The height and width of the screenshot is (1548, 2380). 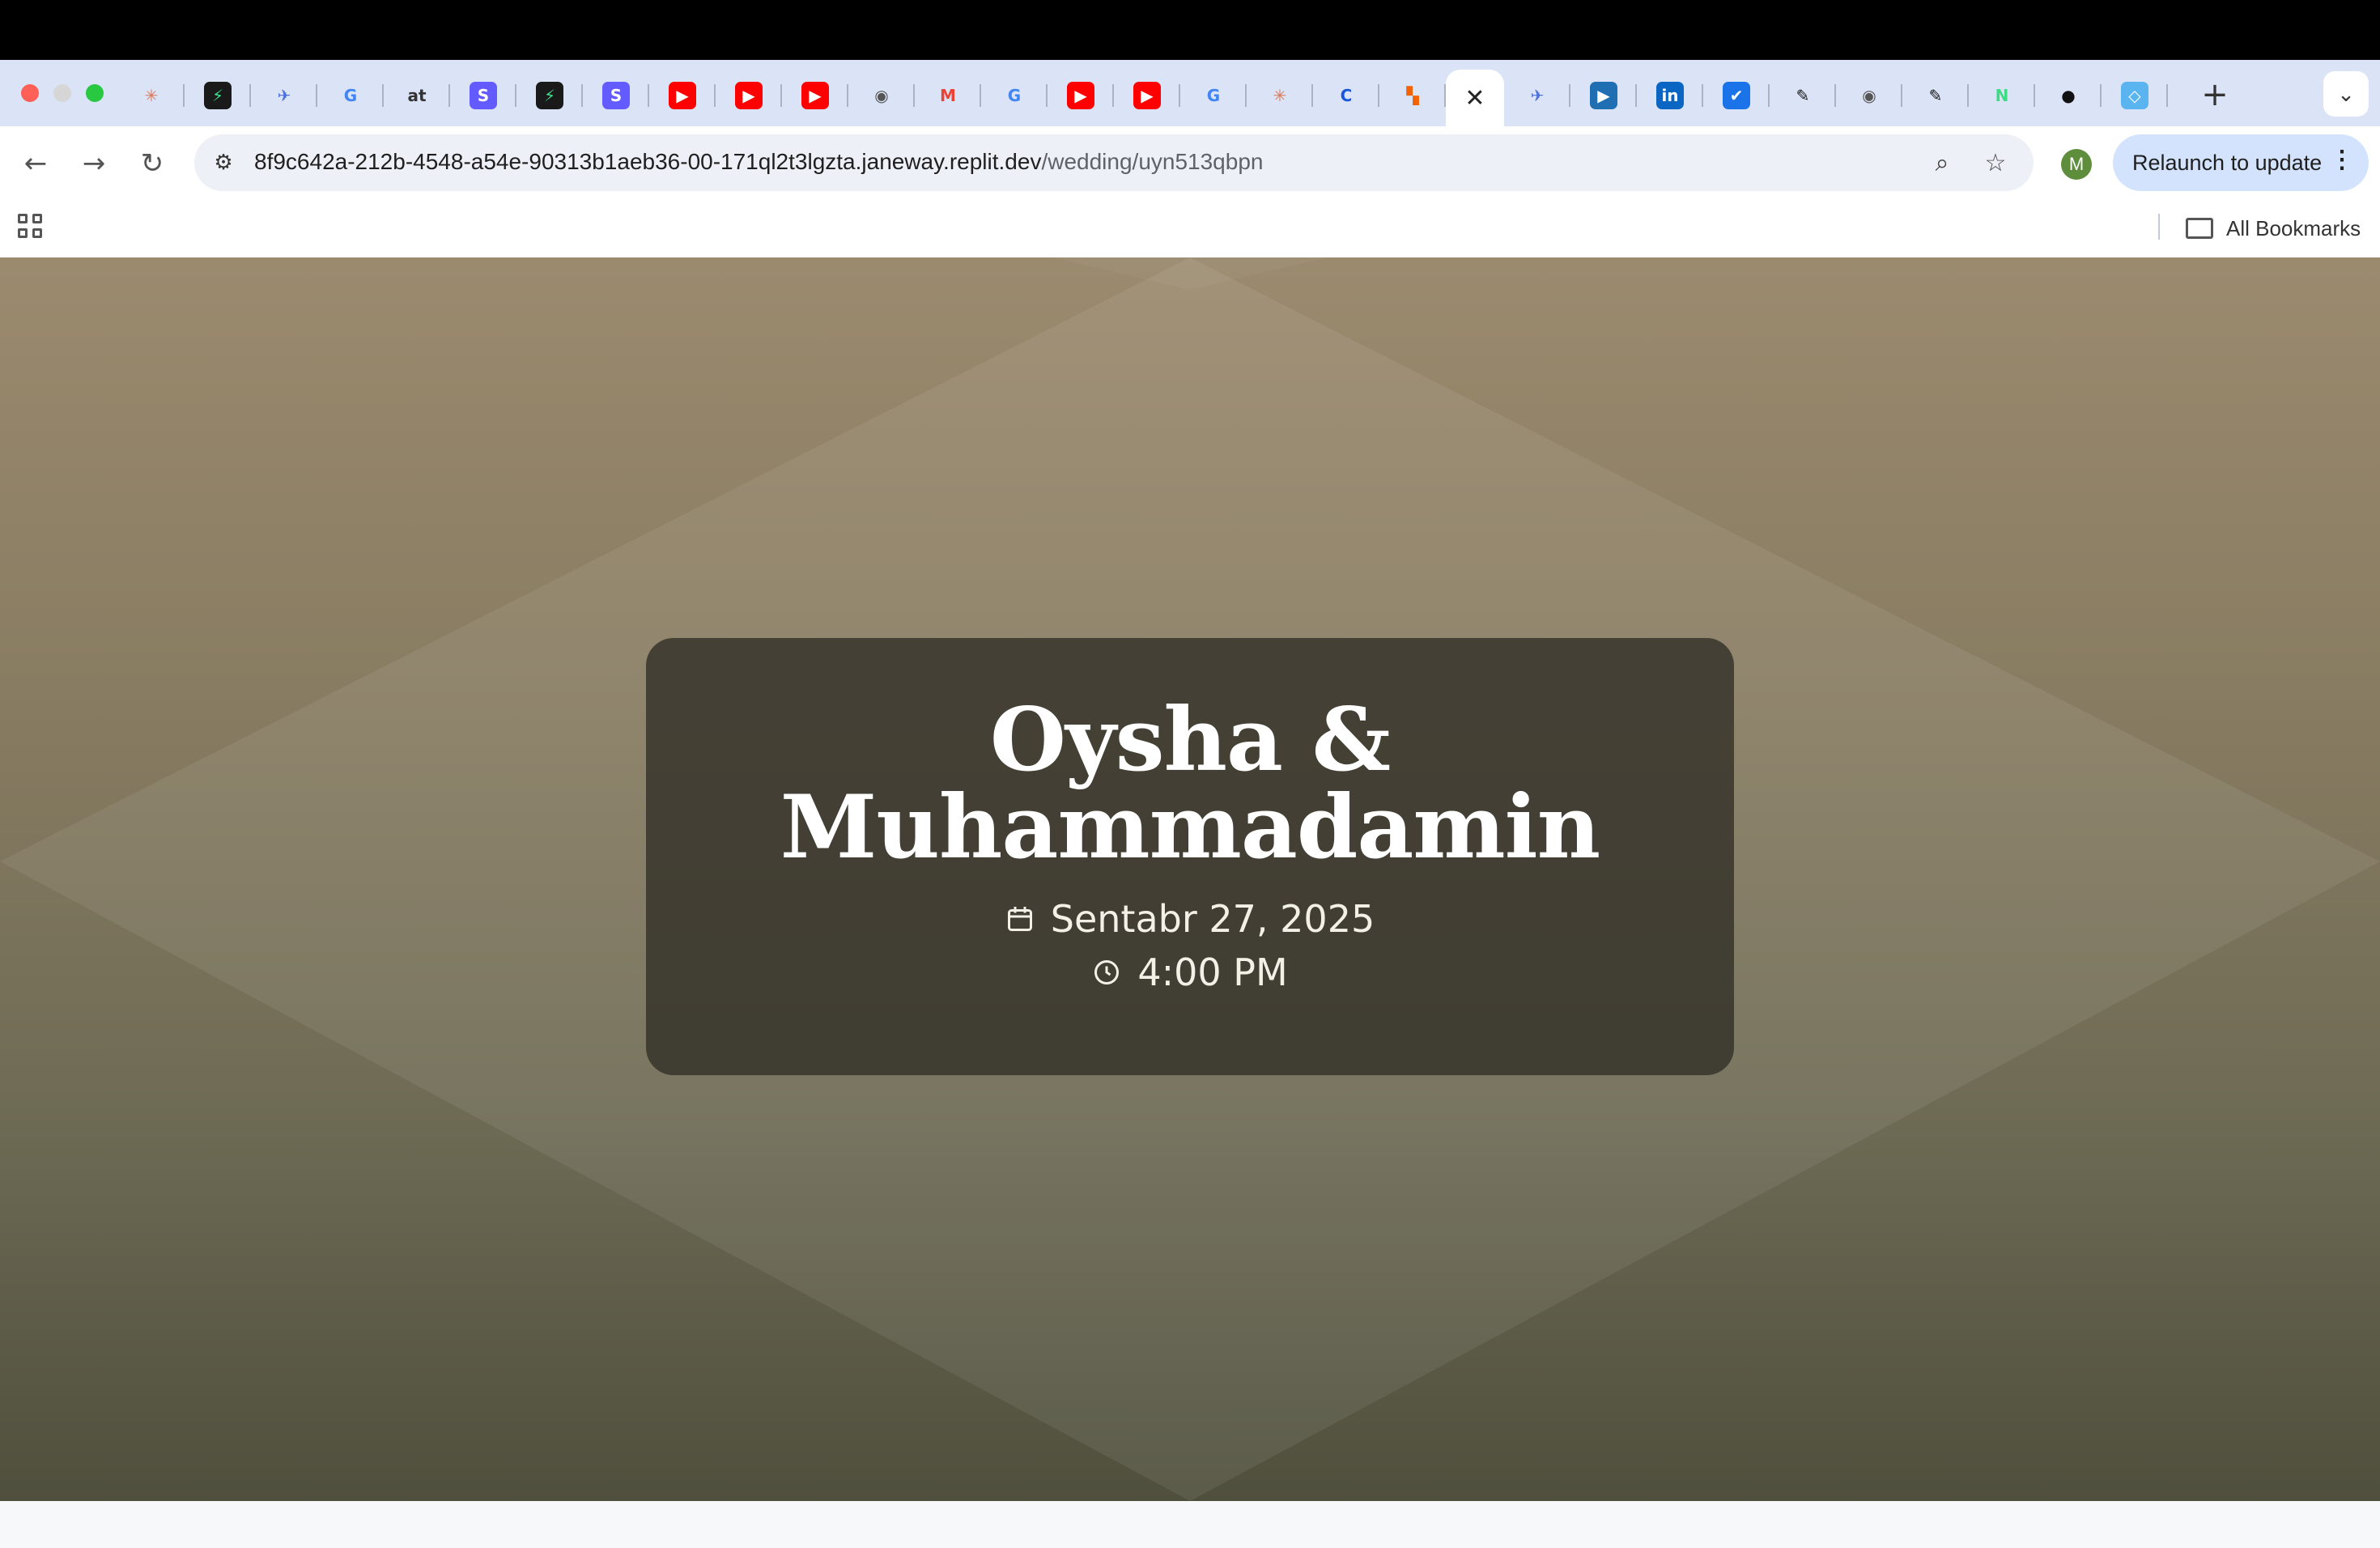 What do you see at coordinates (1107, 972) in the screenshot?
I see `clock-icon` at bounding box center [1107, 972].